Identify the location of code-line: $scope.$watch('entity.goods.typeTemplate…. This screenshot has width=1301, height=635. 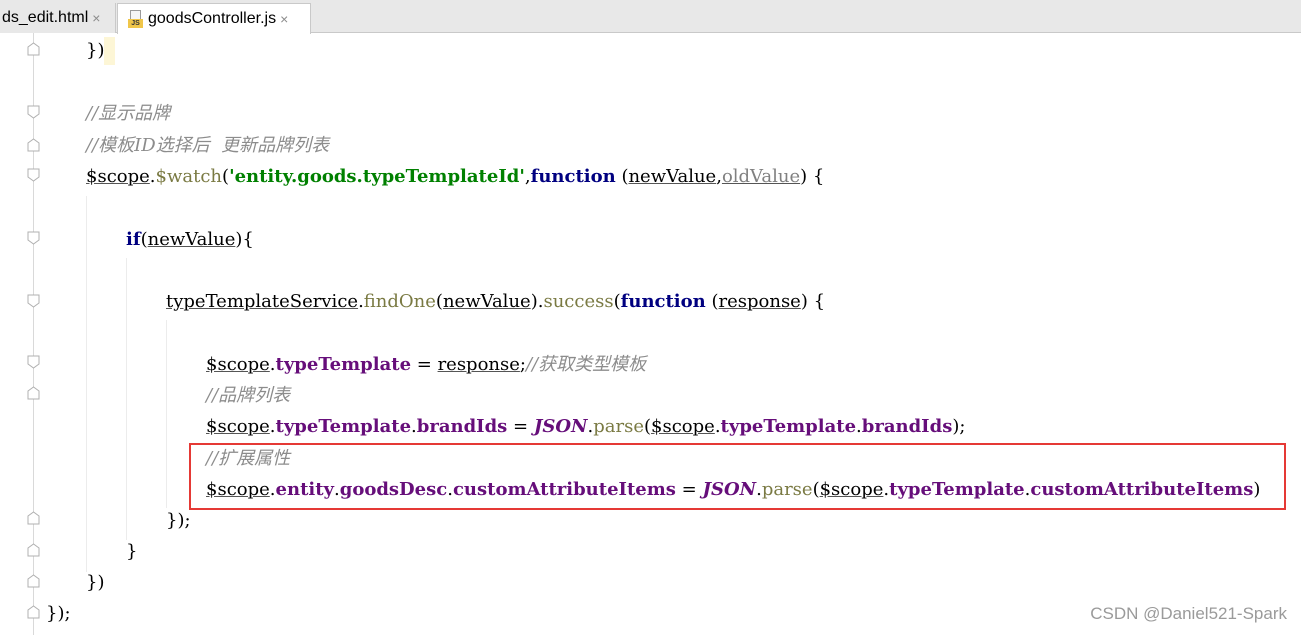
(455, 177).